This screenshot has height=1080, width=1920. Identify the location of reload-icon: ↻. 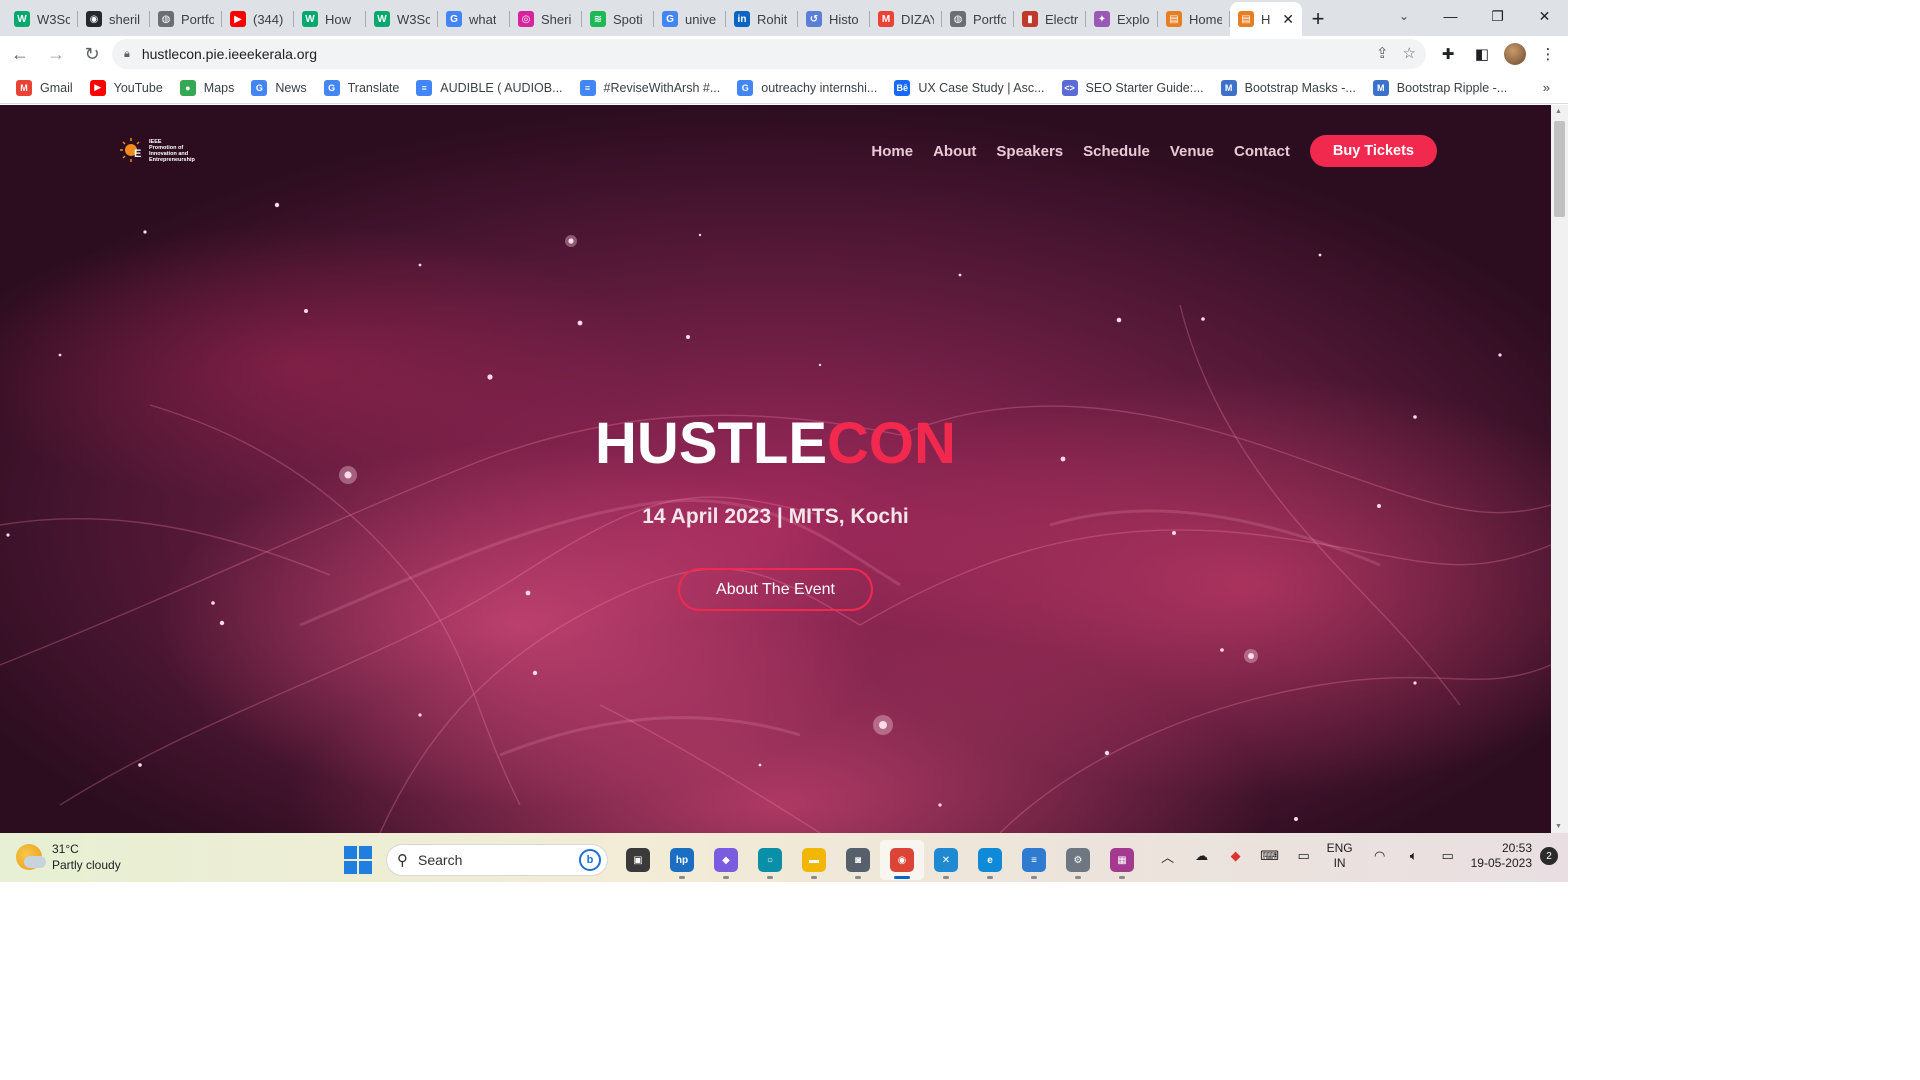
(92, 54).